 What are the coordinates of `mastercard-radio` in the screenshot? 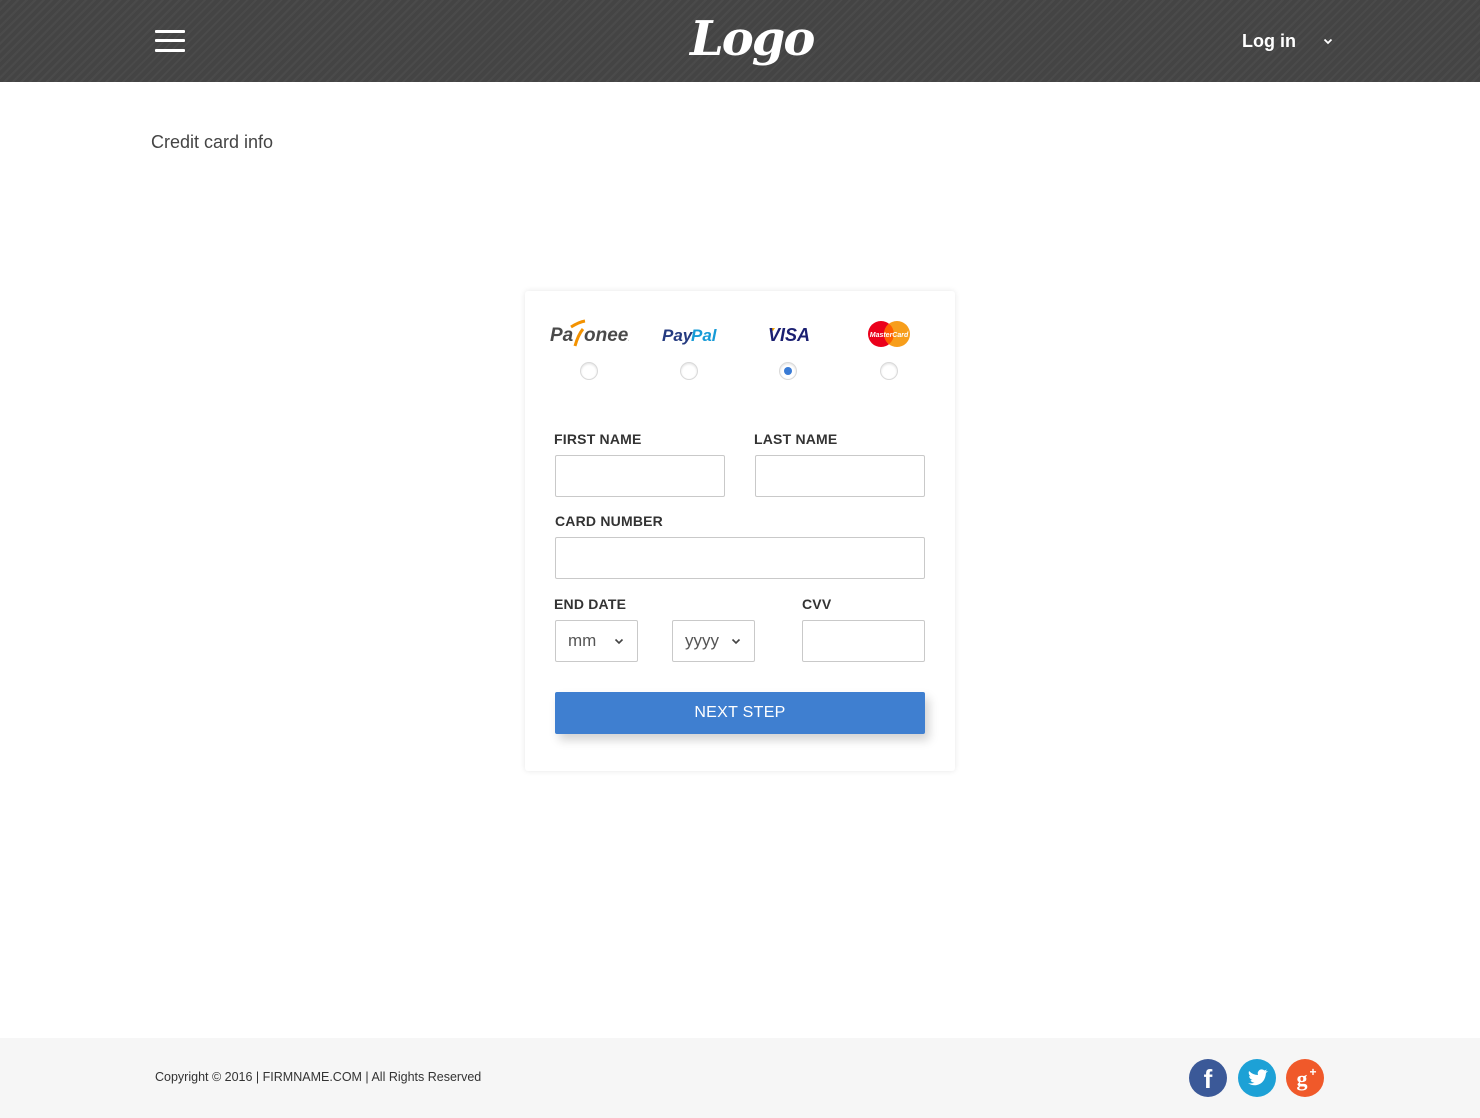 It's located at (889, 371).